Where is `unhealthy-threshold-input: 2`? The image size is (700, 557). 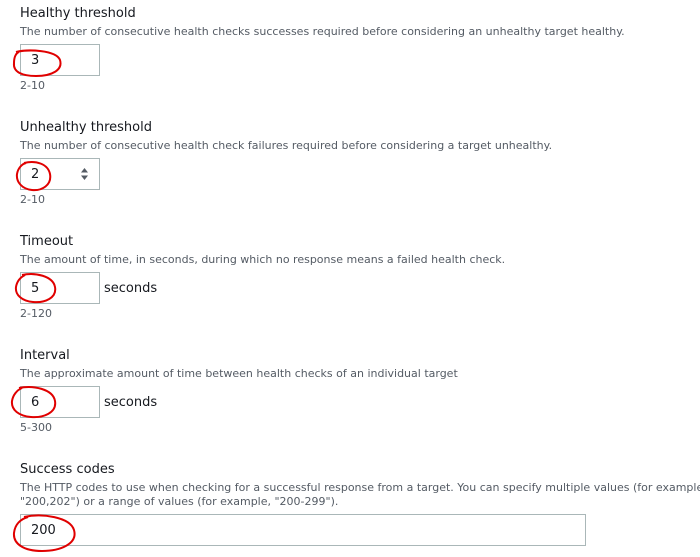 unhealthy-threshold-input: 2 is located at coordinates (60, 174).